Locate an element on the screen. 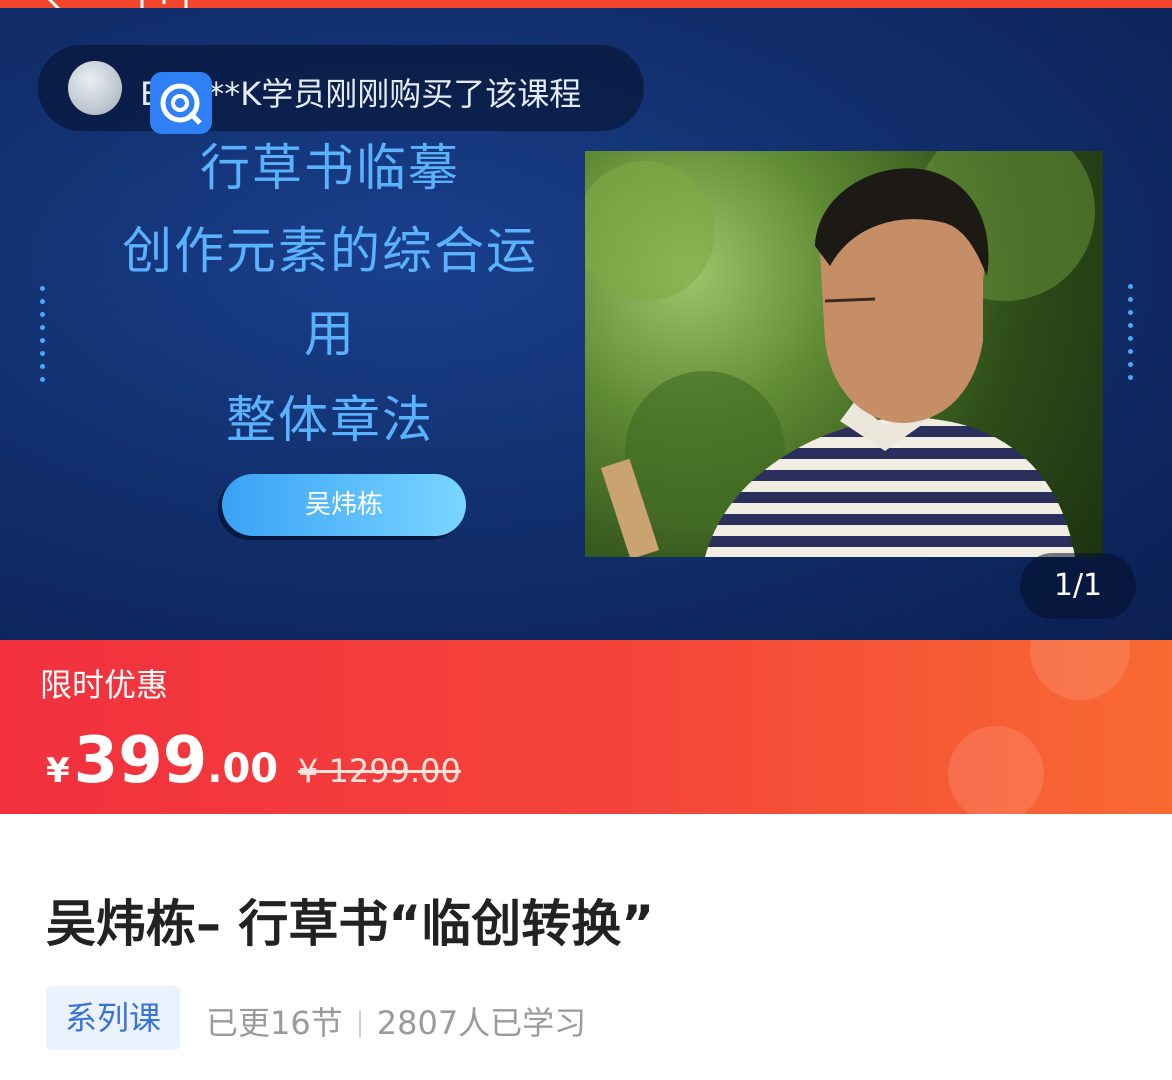 This screenshot has width=1172, height=1080. banner-title-line-3: 用 is located at coordinates (330, 334).